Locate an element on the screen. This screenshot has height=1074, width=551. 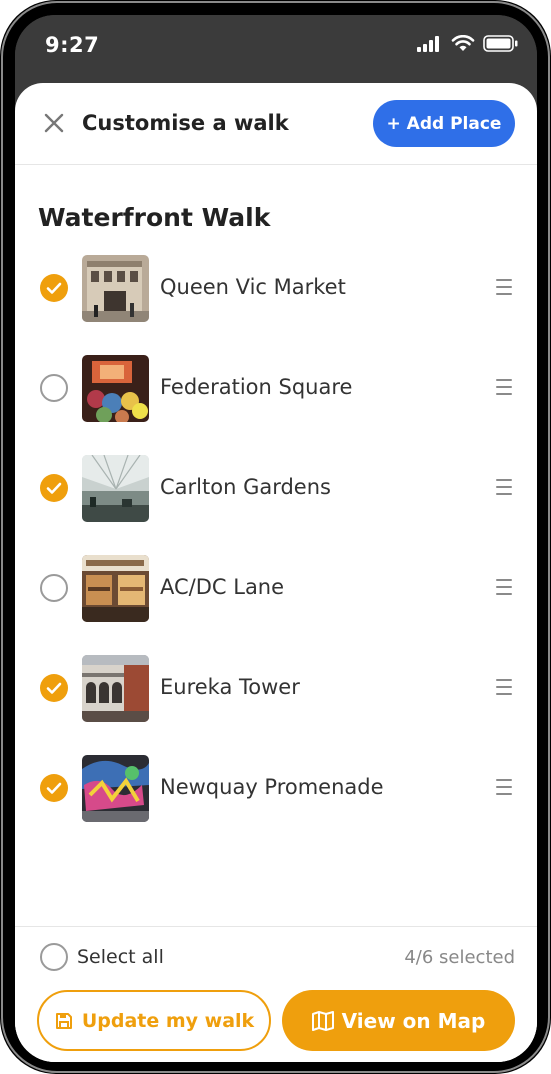
sheet-title: Customise a walk is located at coordinates (185, 123).